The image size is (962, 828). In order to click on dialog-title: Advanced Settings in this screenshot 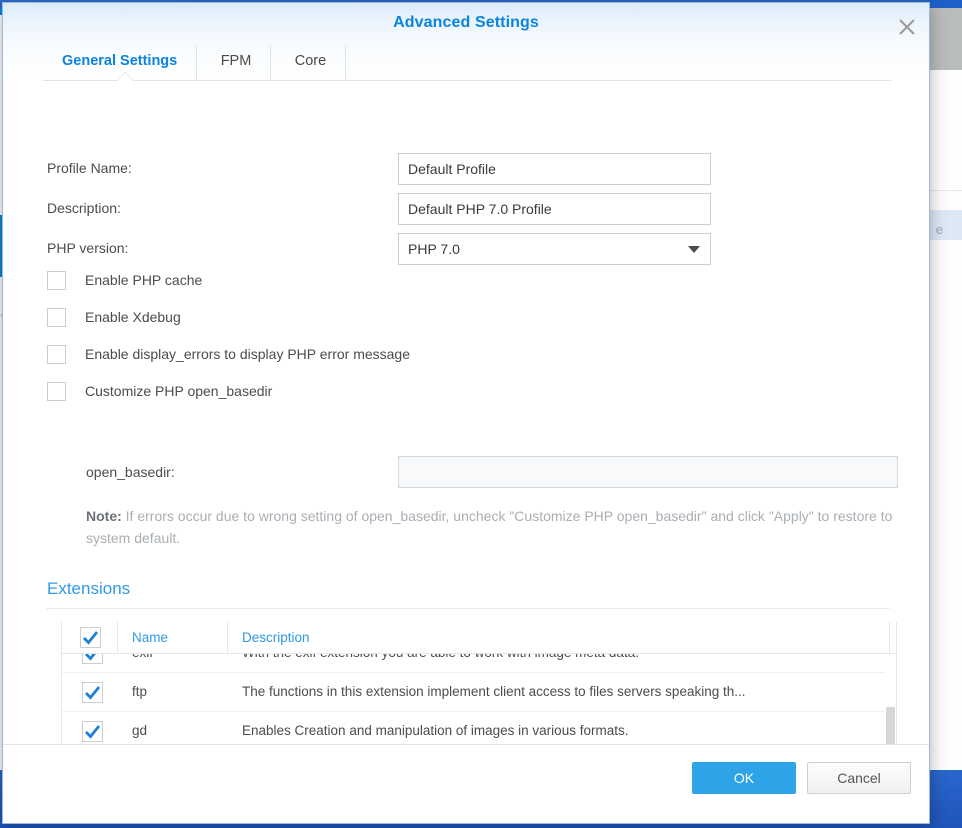, I will do `click(466, 22)`.